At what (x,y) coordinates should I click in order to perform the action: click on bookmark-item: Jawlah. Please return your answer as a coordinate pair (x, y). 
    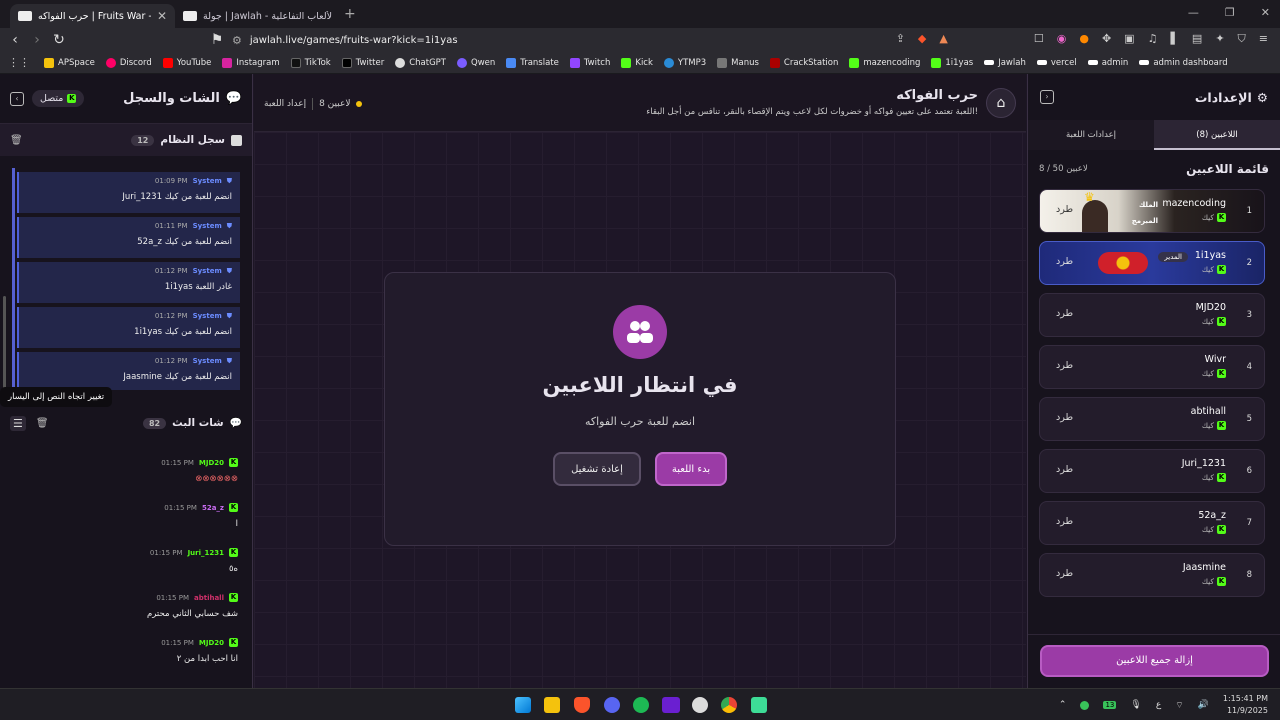
    Looking at the image, I should click on (1005, 63).